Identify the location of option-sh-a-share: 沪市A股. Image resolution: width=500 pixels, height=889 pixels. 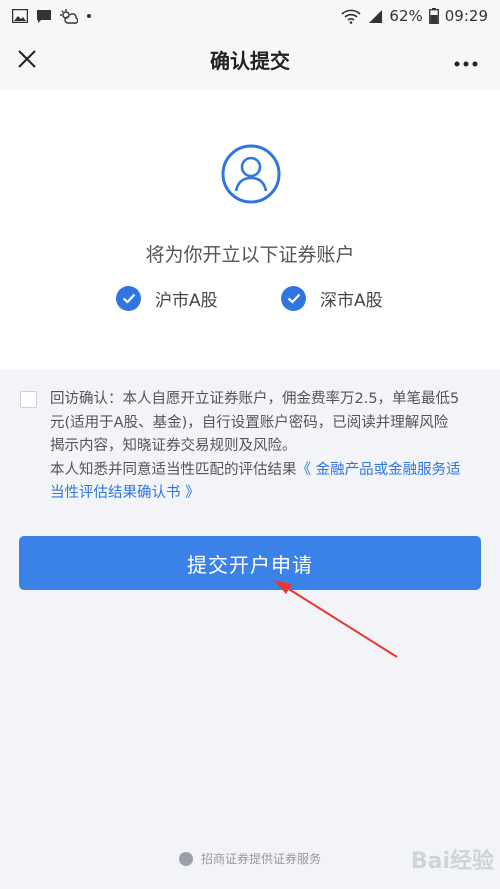
(167, 298).